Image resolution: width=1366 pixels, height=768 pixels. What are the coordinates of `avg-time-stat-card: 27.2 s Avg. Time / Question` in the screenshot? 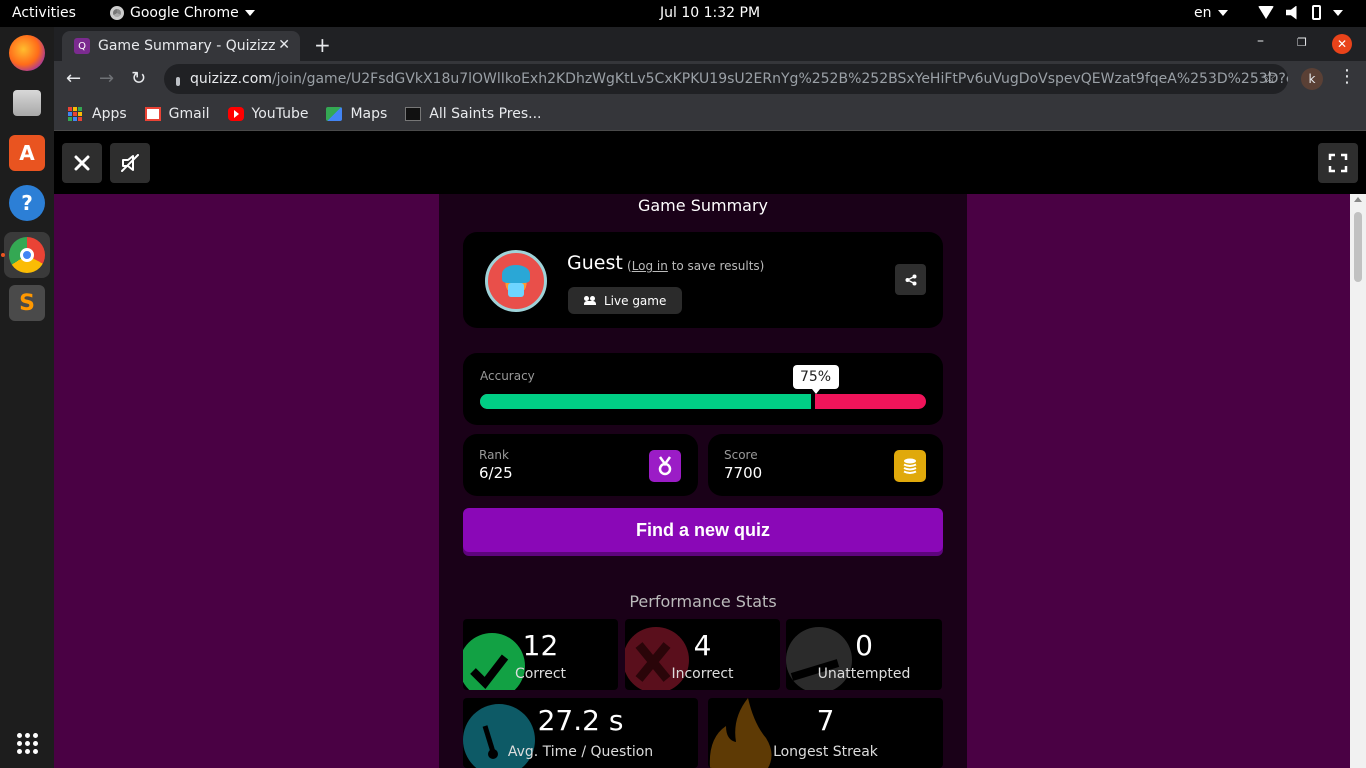 It's located at (580, 733).